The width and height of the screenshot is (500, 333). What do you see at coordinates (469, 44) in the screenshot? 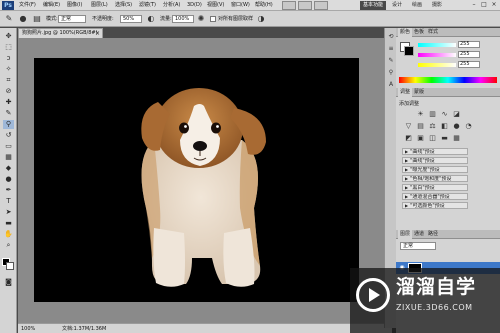
I see `red-value: 255` at bounding box center [469, 44].